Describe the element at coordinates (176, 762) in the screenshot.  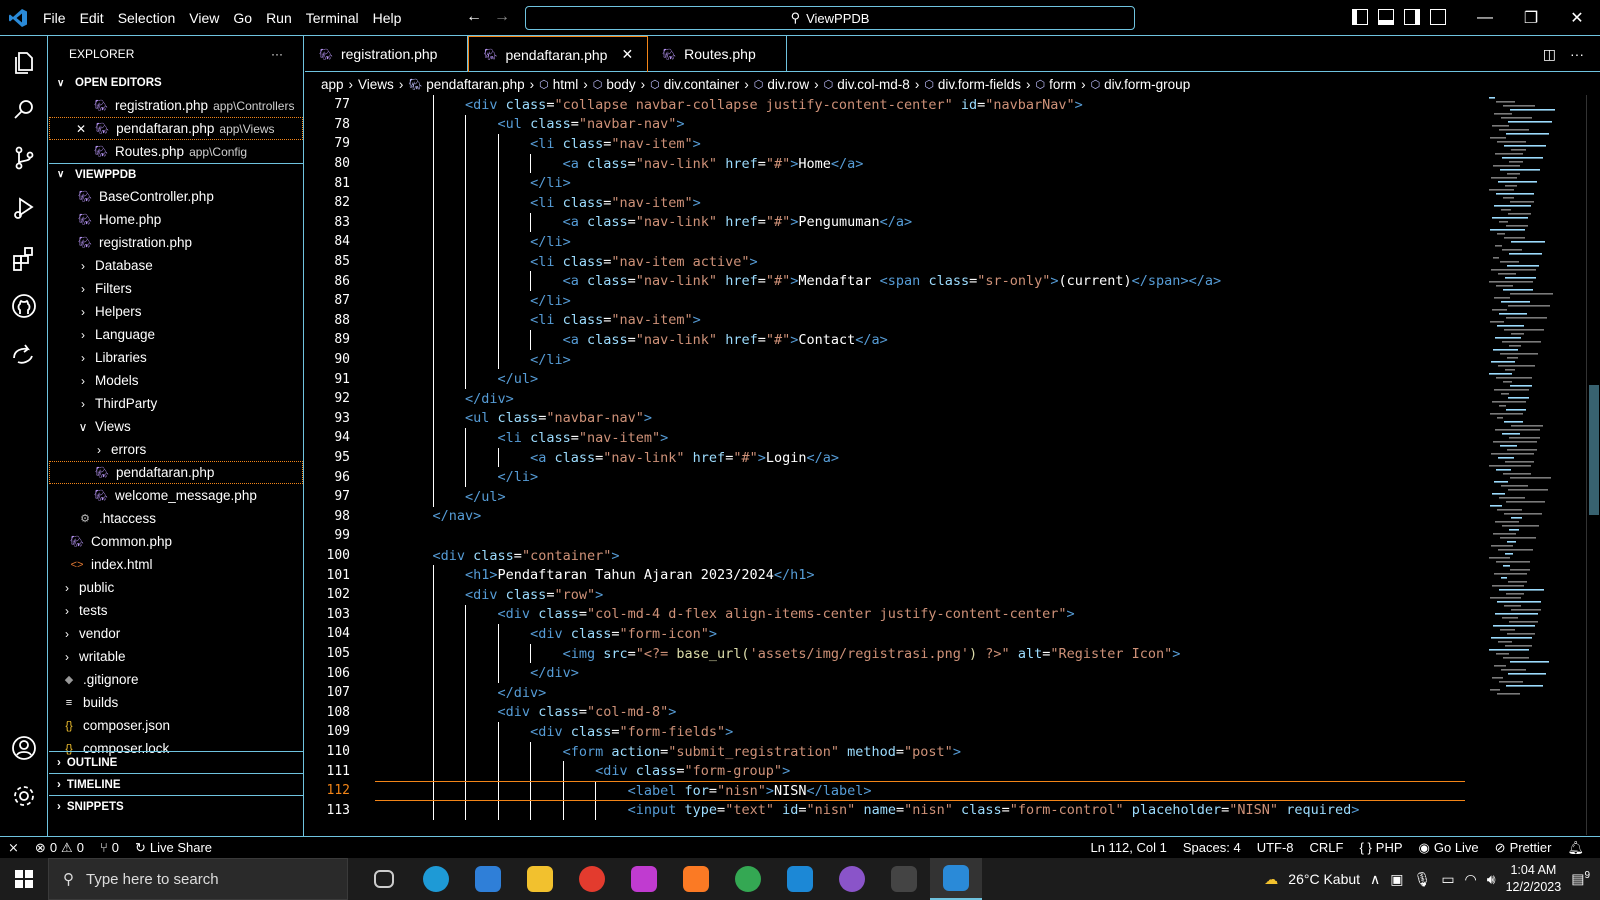
I see `outline-section: › OUTLINE` at that location.